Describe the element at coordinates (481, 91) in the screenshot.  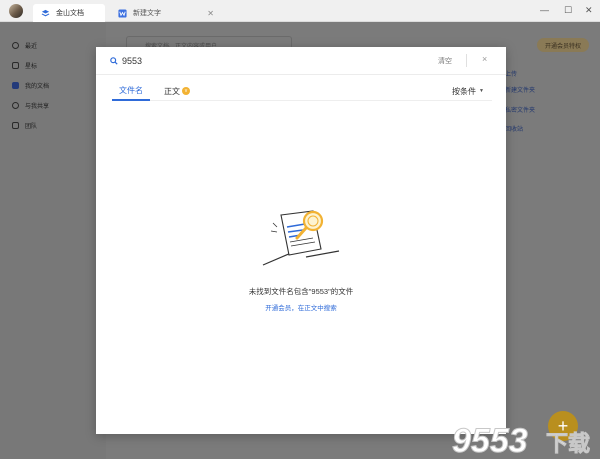
I see `caret-down-icon: ▼` at that location.